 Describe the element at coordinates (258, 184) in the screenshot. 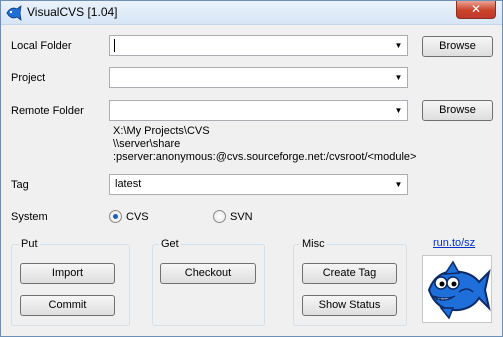

I see `tag-combo: latest ▼` at that location.